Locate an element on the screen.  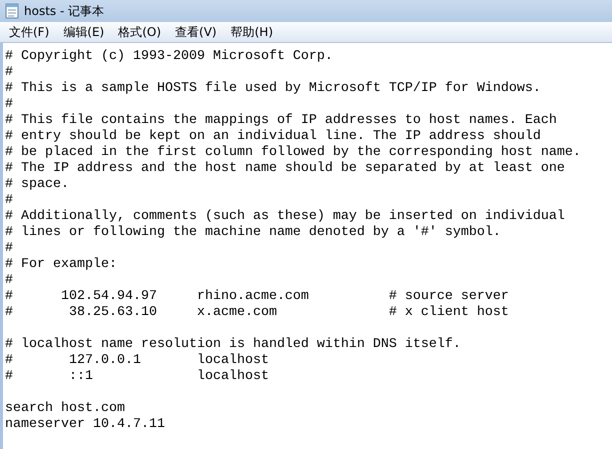
notepad-icon is located at coordinates (12, 11).